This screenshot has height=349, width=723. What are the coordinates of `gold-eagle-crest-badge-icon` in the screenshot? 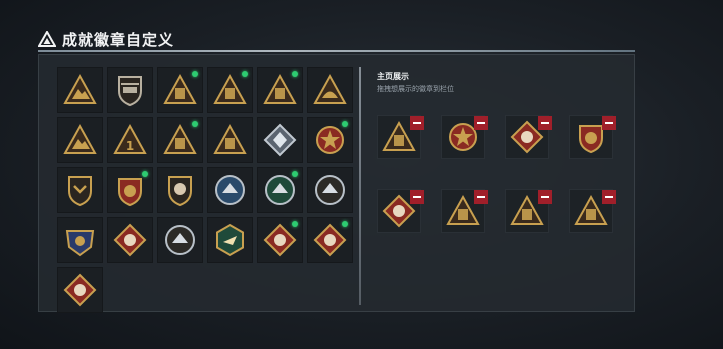 It's located at (80, 243).